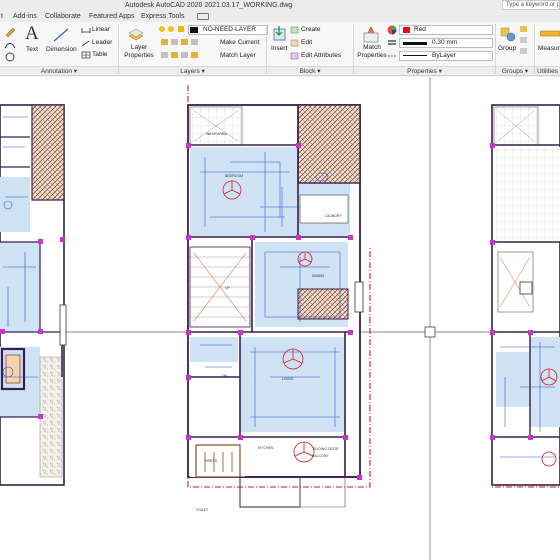  What do you see at coordinates (415, 55) in the screenshot?
I see `linetype-sample` at bounding box center [415, 55].